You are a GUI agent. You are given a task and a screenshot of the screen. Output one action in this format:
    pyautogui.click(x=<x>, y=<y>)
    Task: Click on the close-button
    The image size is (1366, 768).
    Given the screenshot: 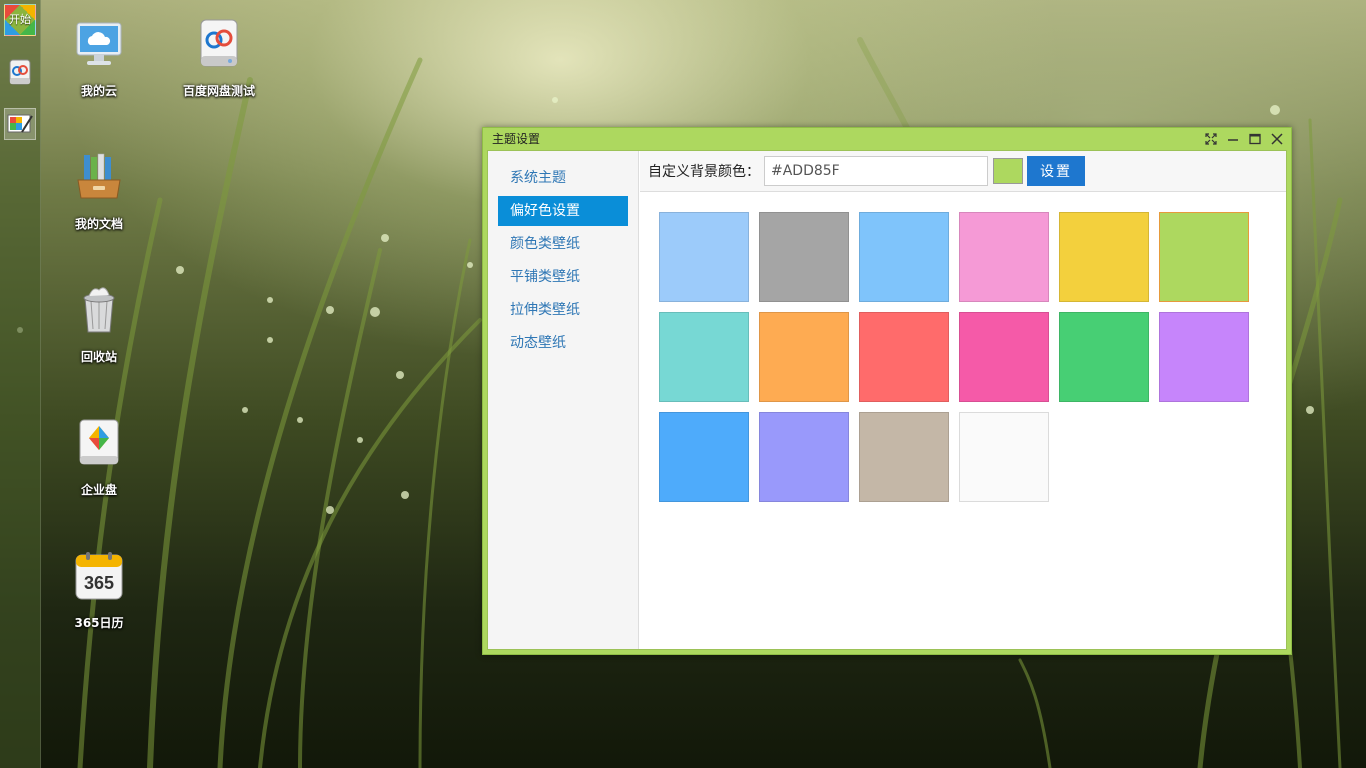 What is the action you would take?
    pyautogui.click(x=1277, y=139)
    